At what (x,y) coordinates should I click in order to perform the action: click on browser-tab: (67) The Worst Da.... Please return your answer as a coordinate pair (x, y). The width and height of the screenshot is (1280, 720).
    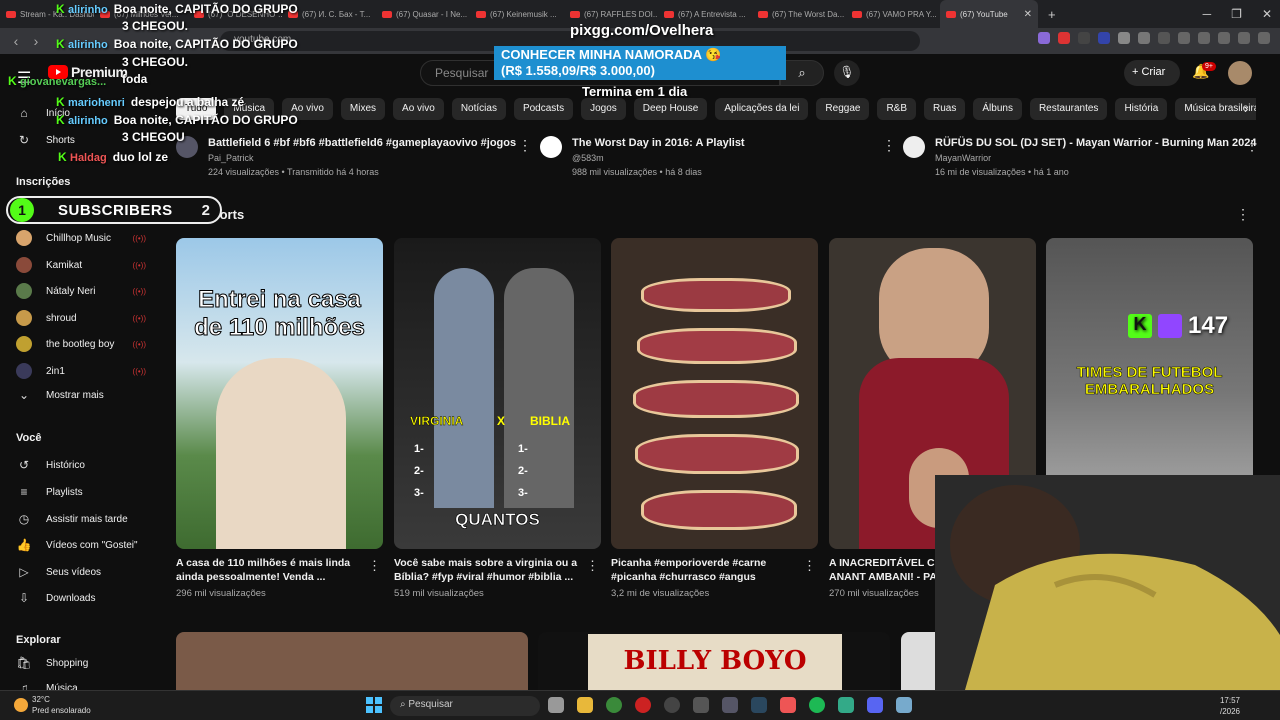
    Looking at the image, I should click on (799, 14).